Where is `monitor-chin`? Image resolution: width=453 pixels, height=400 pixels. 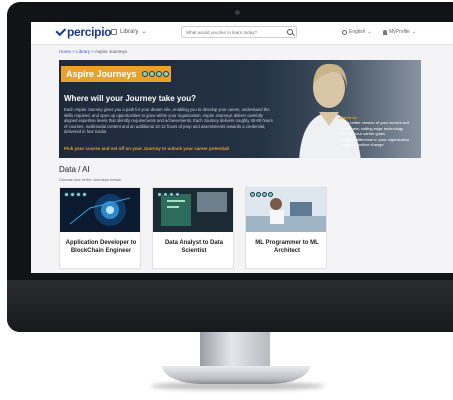
monitor-chin is located at coordinates (230, 306).